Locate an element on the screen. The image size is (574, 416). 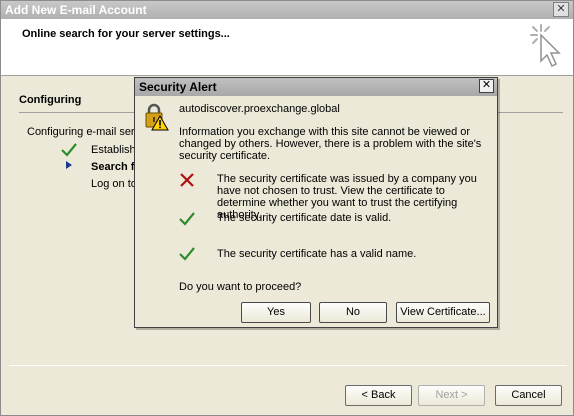
step-logon: Log on to is located at coordinates (114, 184).